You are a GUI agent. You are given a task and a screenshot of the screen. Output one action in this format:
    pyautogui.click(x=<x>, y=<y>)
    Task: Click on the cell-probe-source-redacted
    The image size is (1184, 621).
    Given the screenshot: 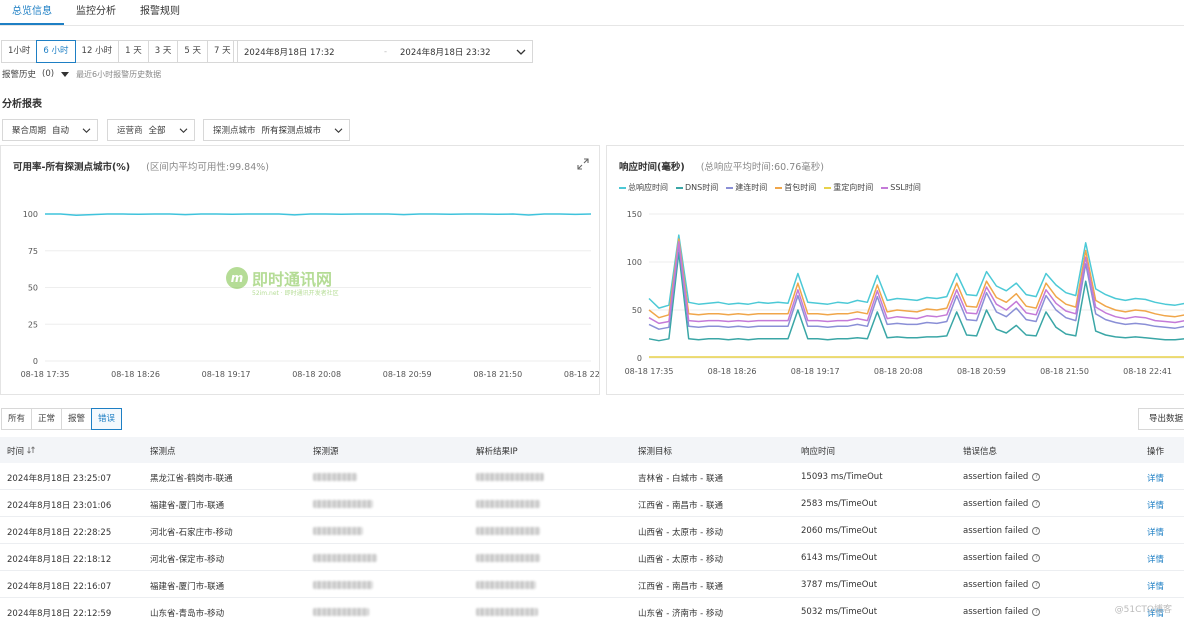 What is the action you would take?
    pyautogui.click(x=338, y=531)
    